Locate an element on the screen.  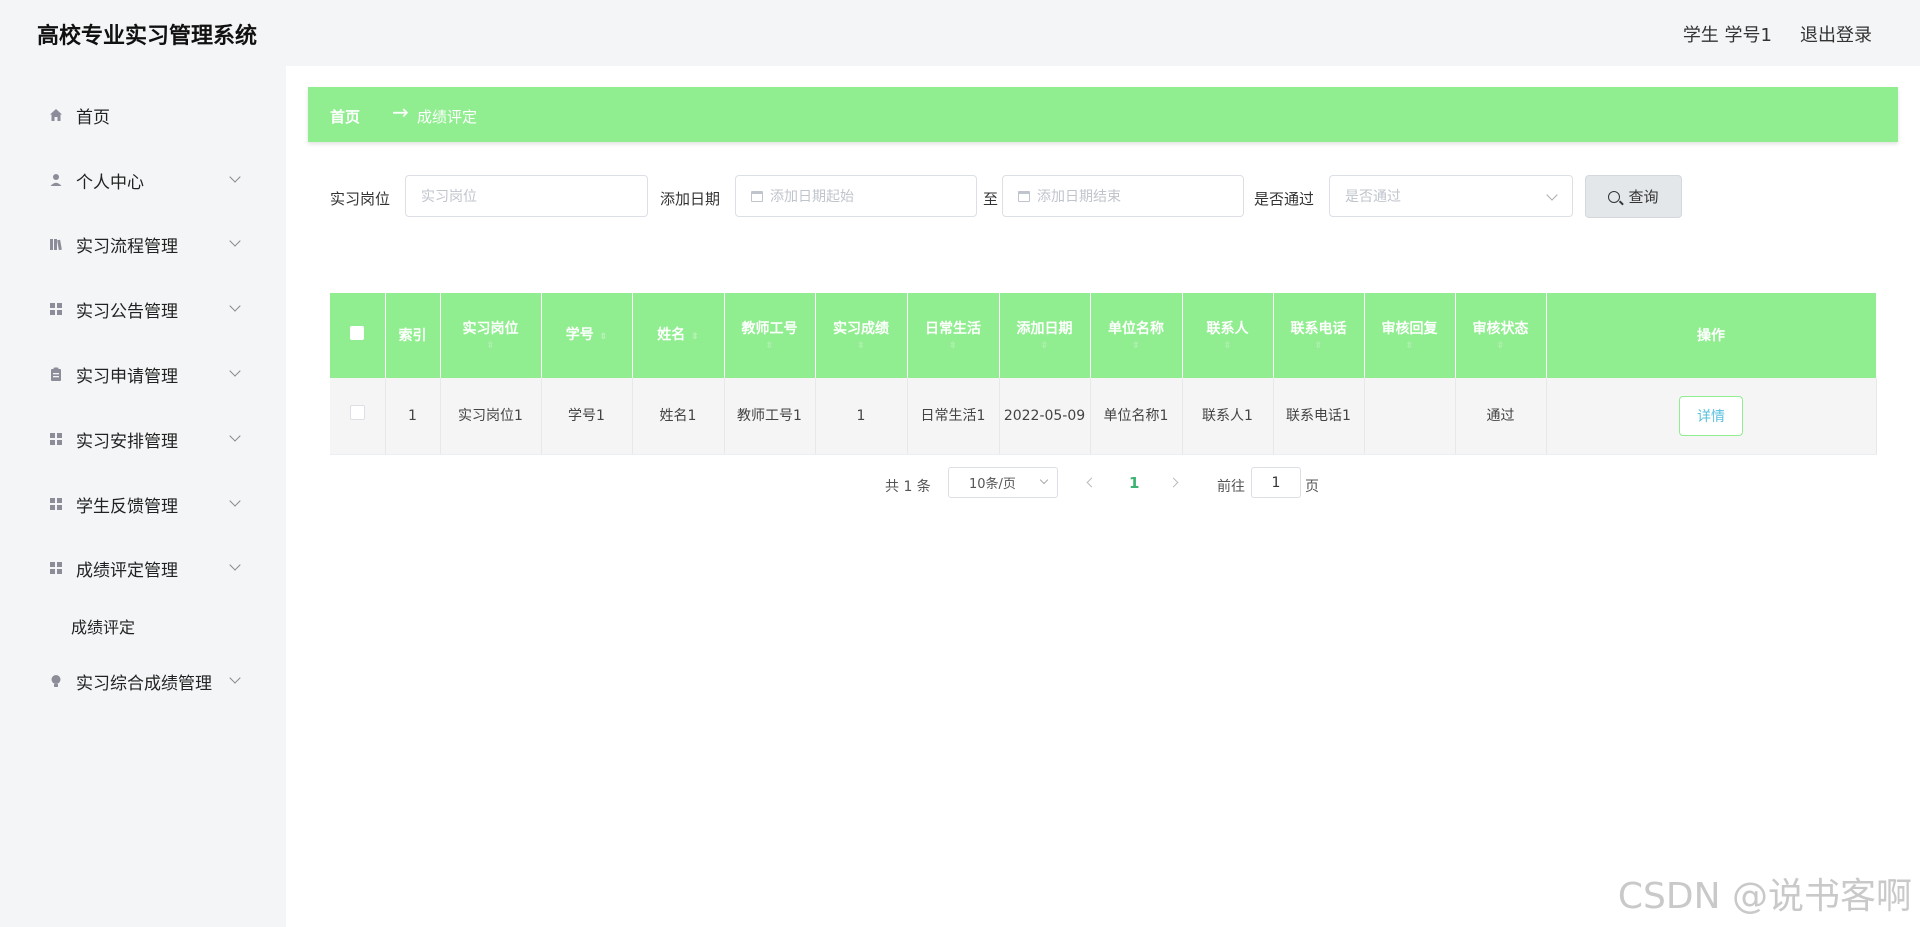
column-header: 学号 ⇳ is located at coordinates (587, 335).